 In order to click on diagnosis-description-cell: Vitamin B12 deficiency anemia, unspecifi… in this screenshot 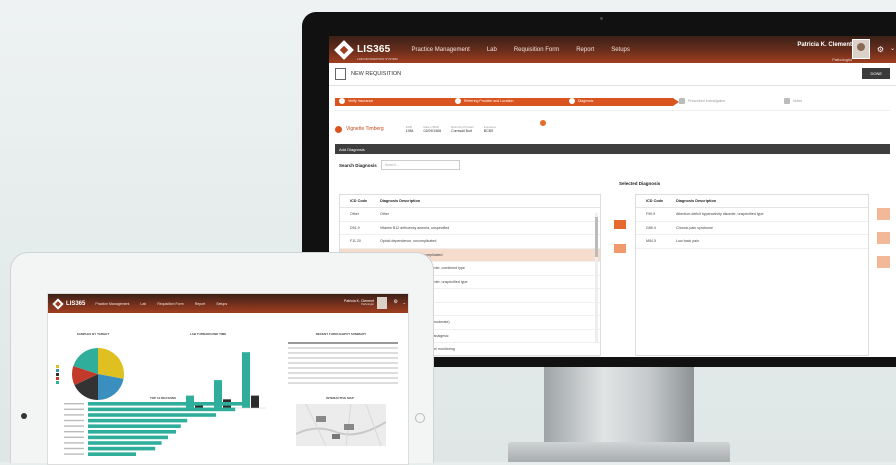, I will do `click(415, 227)`.